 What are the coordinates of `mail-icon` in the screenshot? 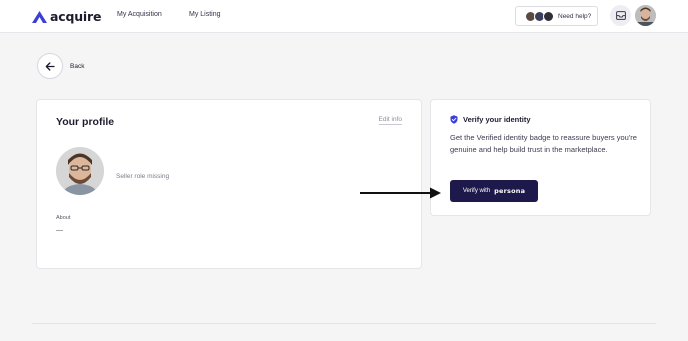 It's located at (620, 15).